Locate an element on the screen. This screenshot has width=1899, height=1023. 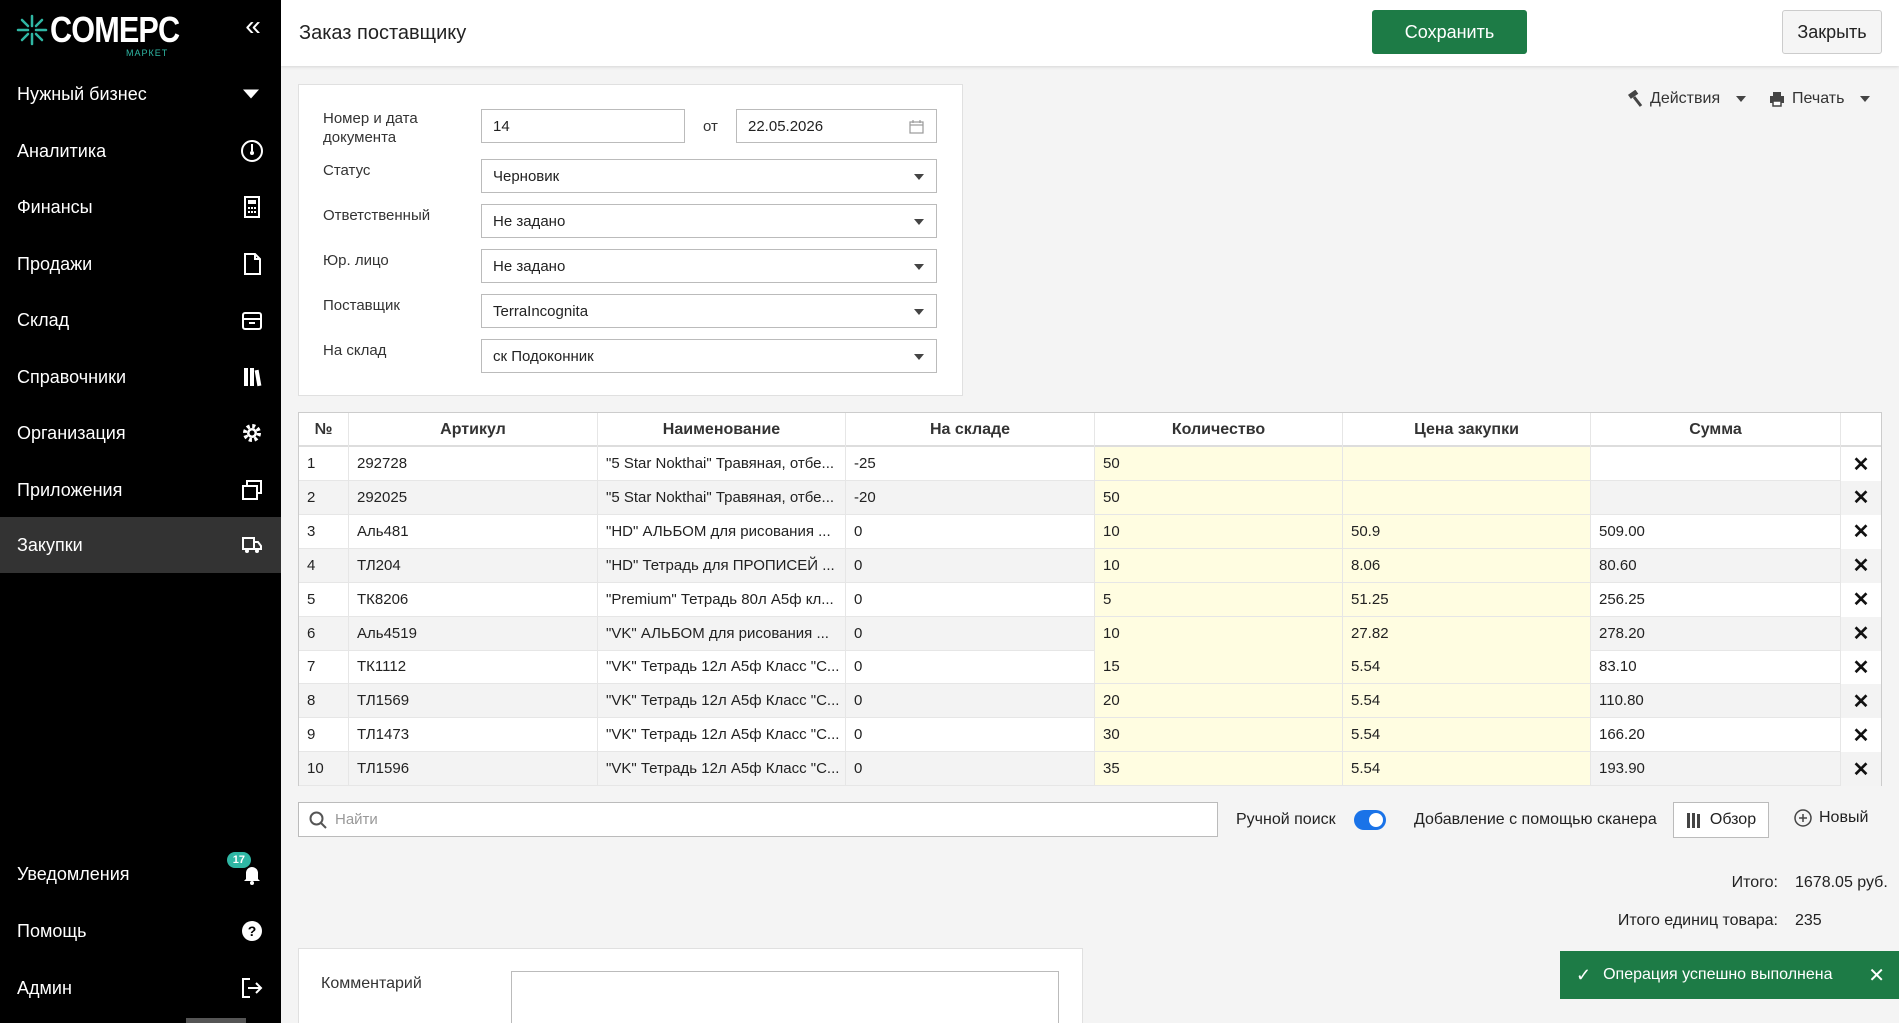
sidebar-item-help: Помощь ? is located at coordinates (140, 931).